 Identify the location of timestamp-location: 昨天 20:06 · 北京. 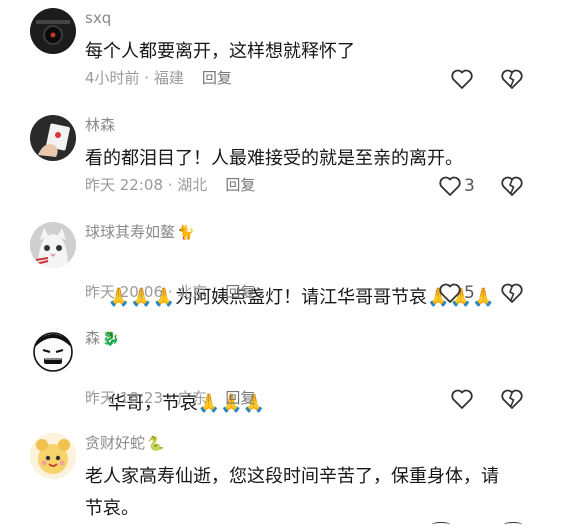
(146, 292).